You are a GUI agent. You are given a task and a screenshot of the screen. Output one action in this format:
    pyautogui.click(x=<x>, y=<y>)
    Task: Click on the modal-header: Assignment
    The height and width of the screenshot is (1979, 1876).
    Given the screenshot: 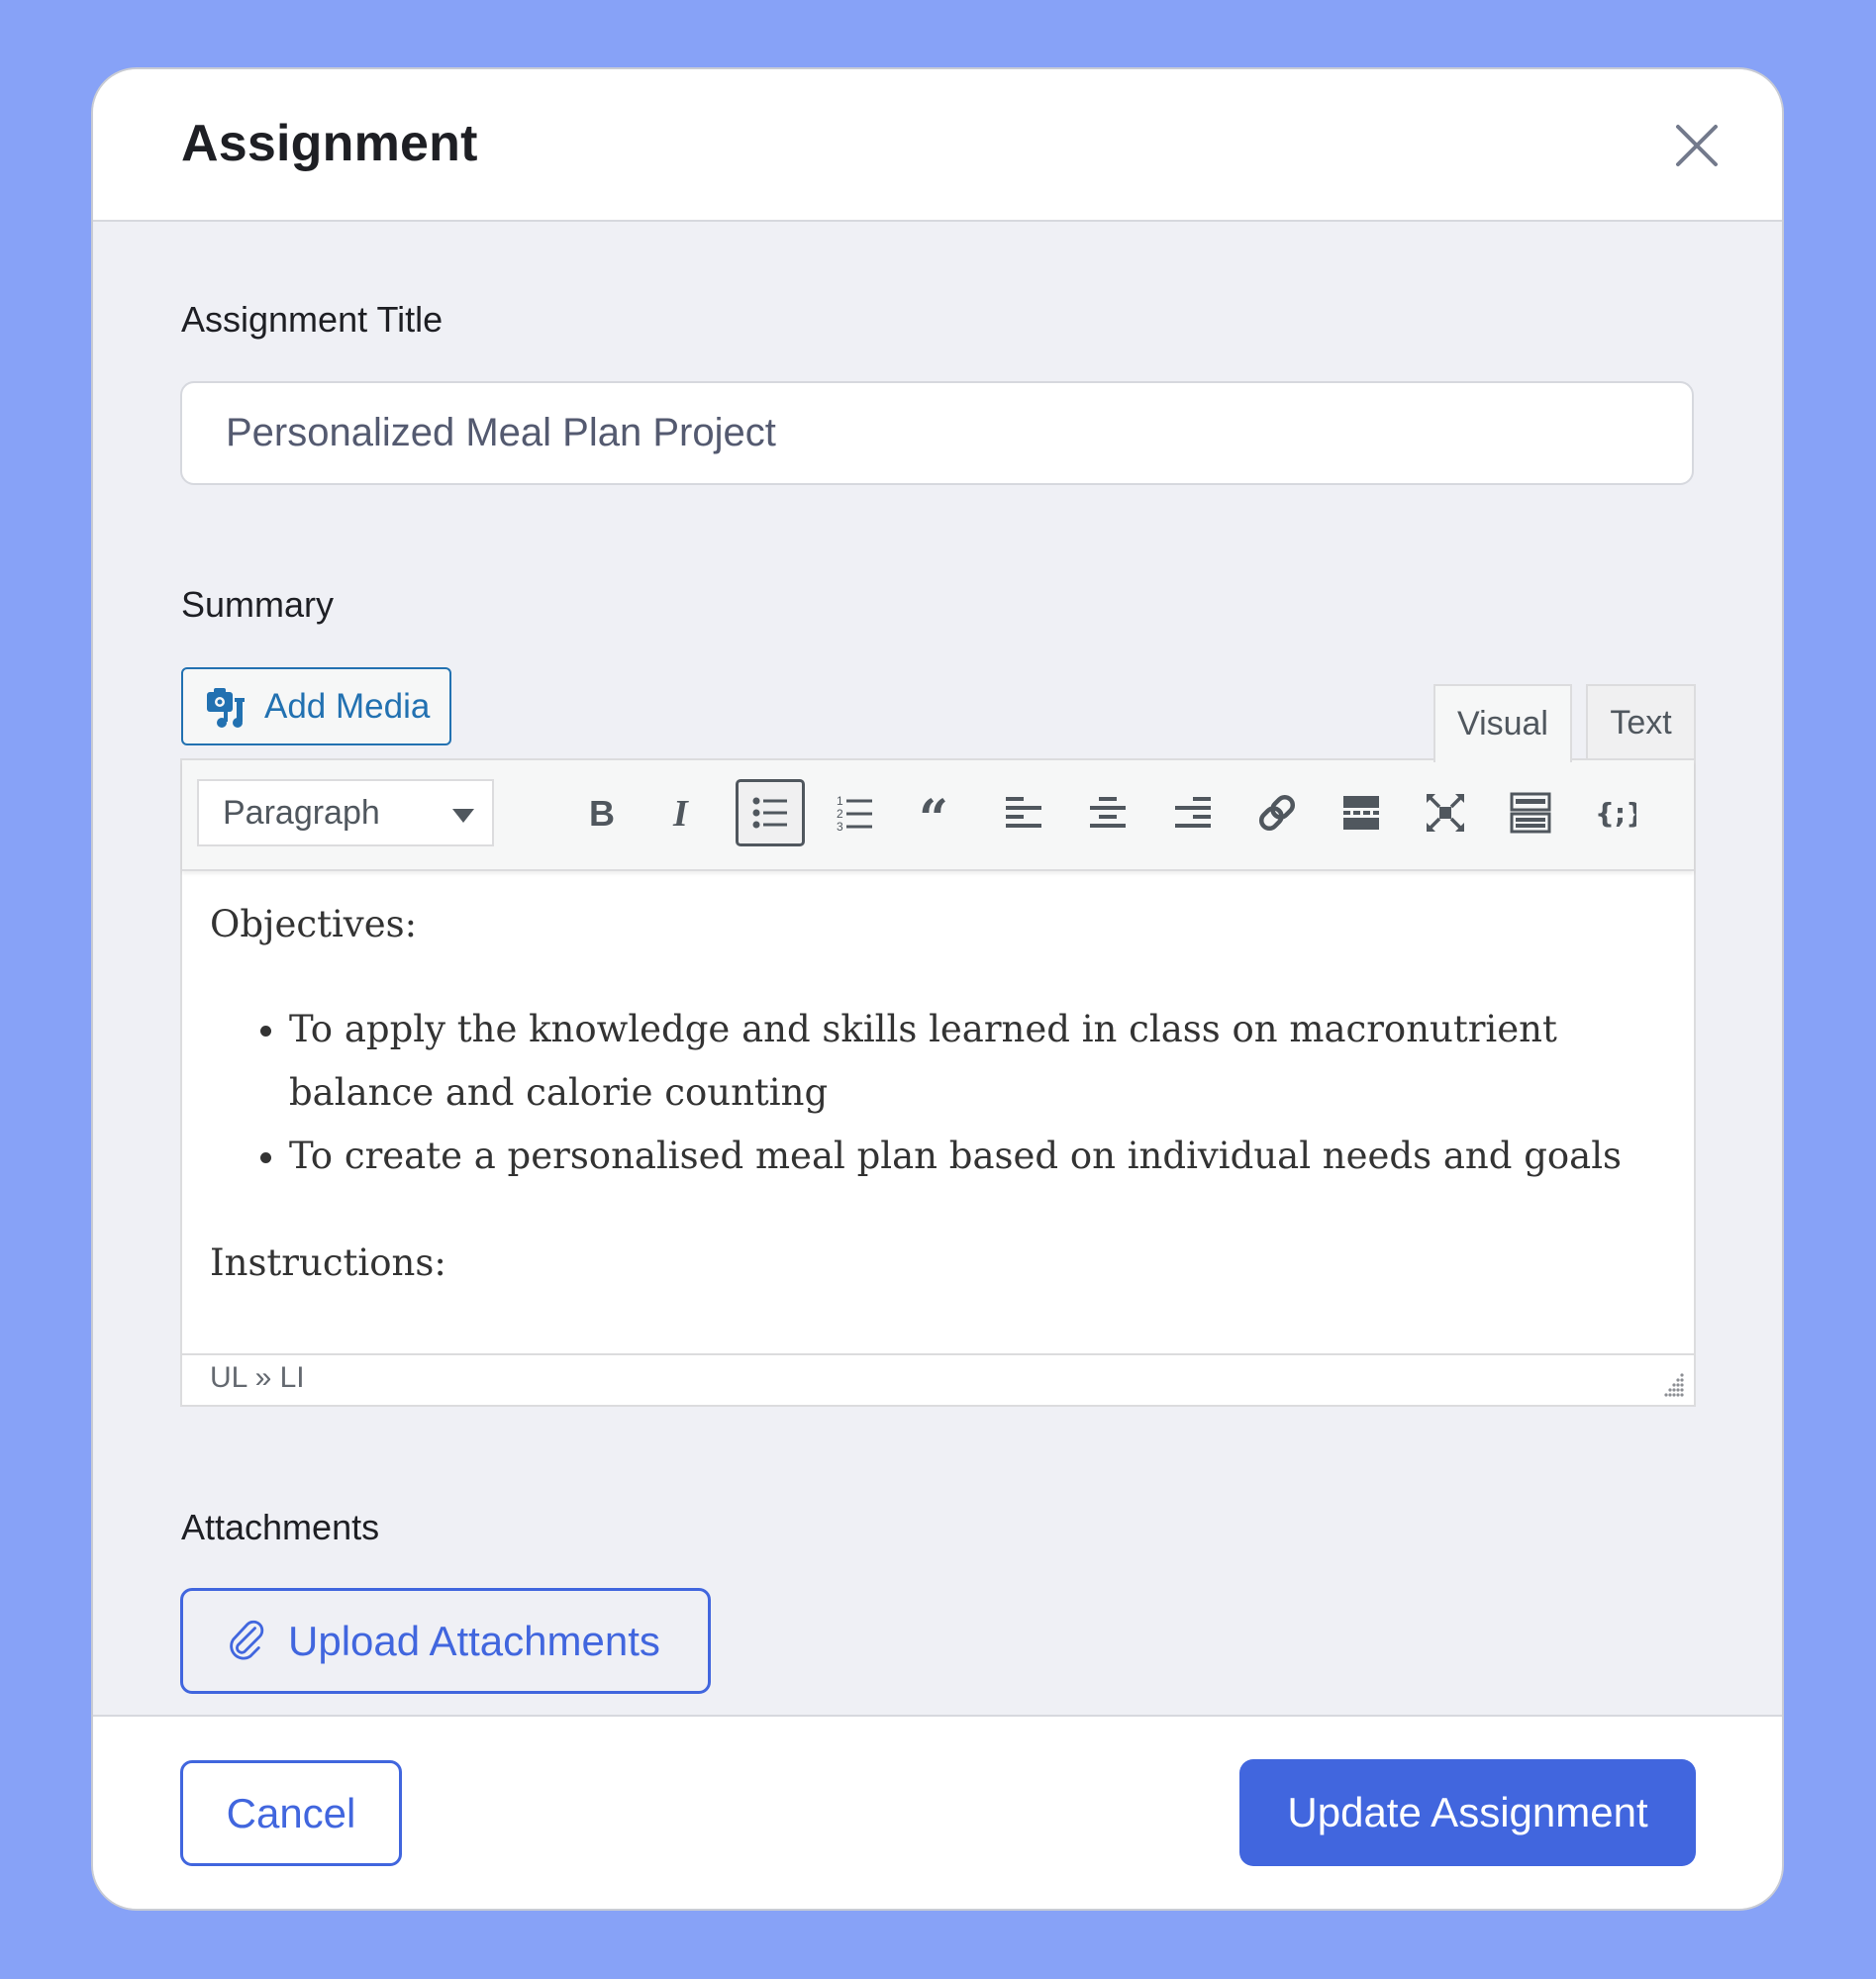 What is the action you would take?
    pyautogui.click(x=937, y=145)
    